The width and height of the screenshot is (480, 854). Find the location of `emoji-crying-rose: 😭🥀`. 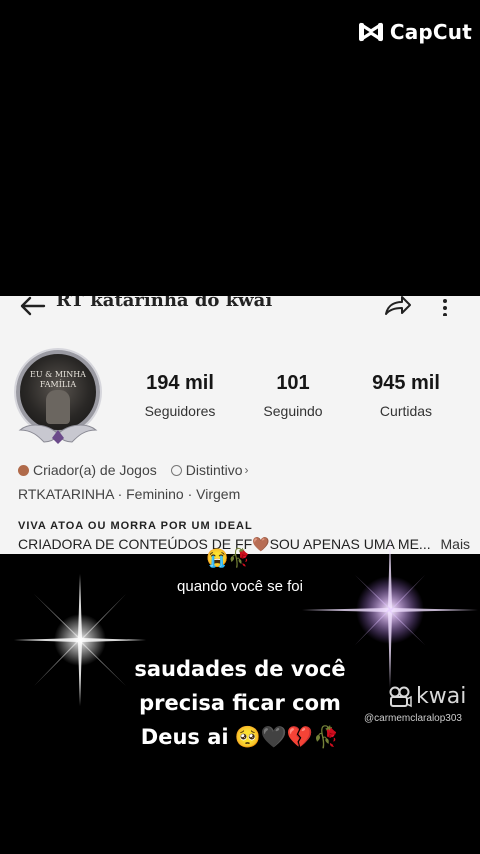

emoji-crying-rose: 😭🥀 is located at coordinates (228, 558).